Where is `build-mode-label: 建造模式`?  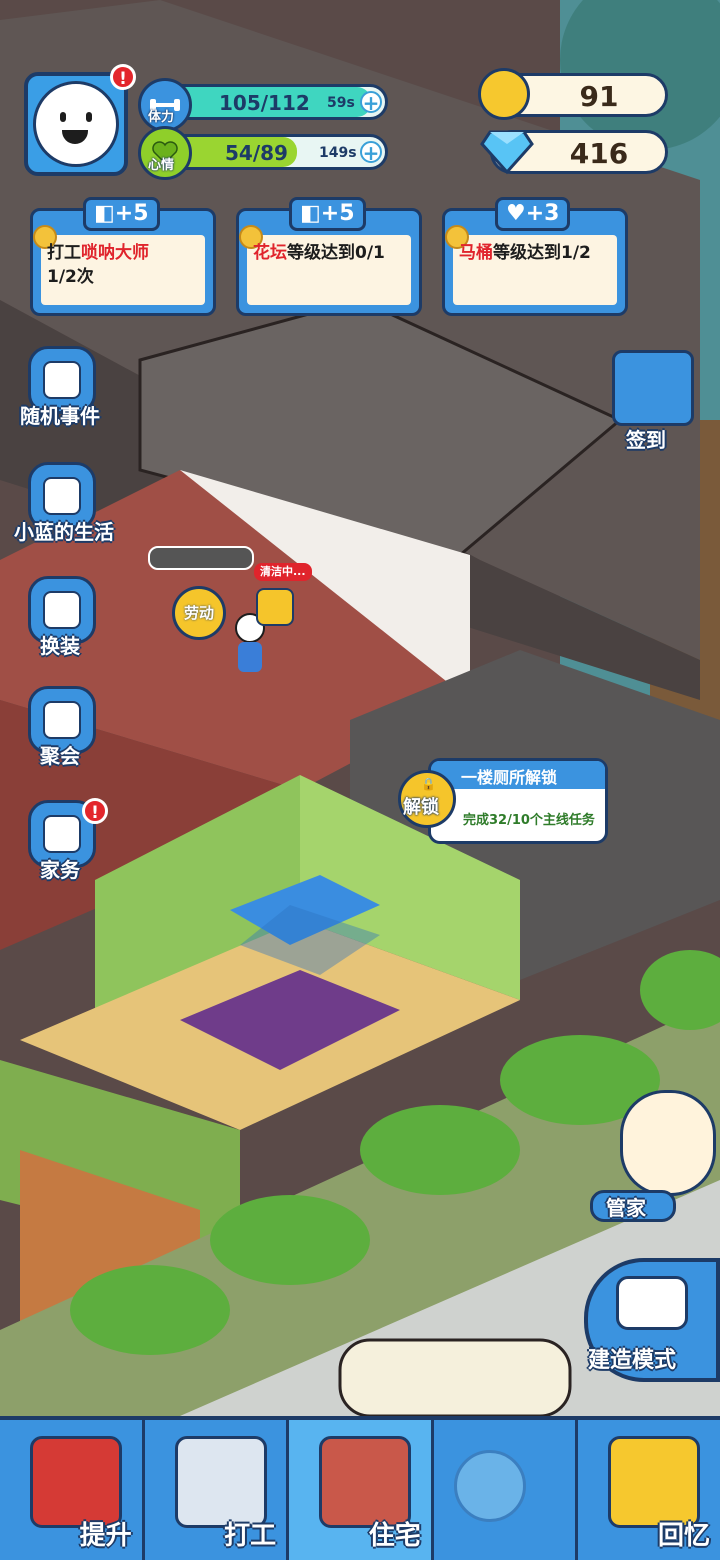
build-mode-label: 建造模式 is located at coordinates (632, 1360).